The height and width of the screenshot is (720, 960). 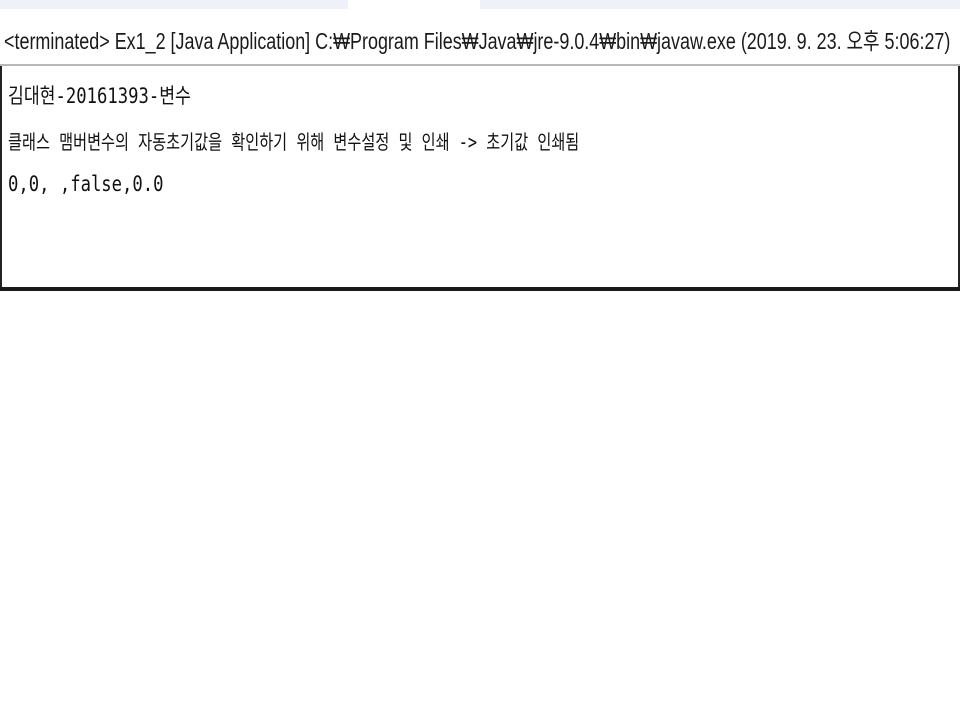 What do you see at coordinates (99, 96) in the screenshot?
I see `console-output-line: 김대현-20161393-변수` at bounding box center [99, 96].